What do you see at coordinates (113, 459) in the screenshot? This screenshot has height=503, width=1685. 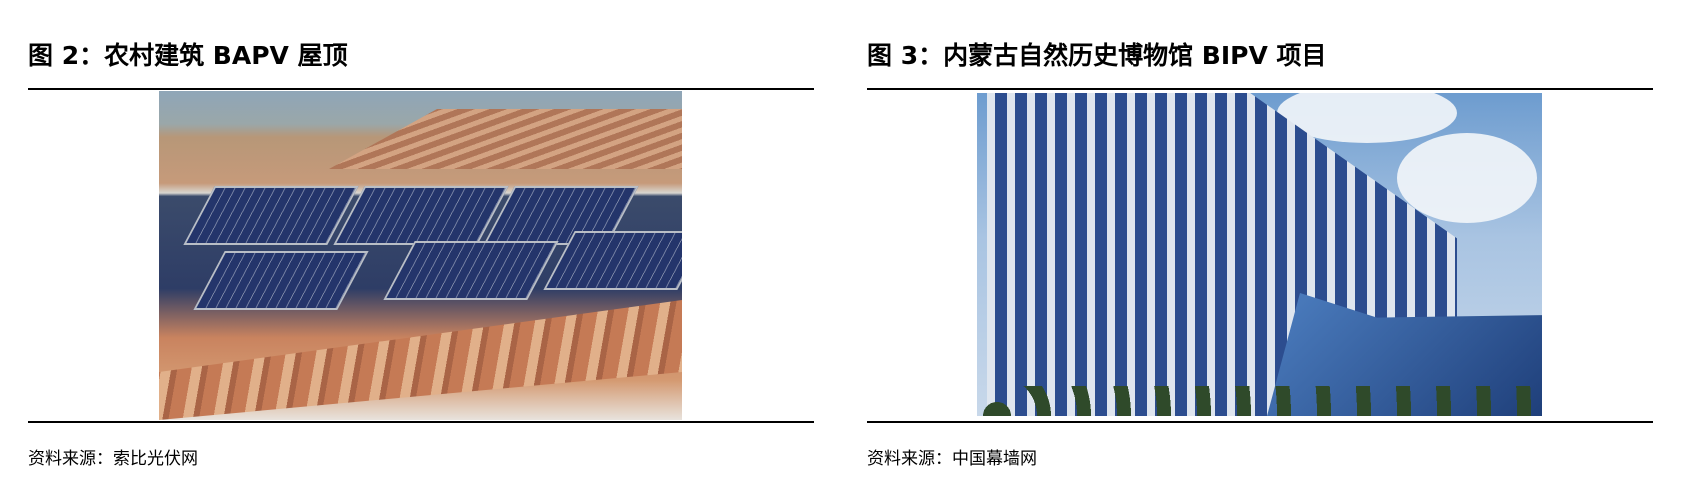 I see `figure-source: 资料来源：索比光伏网` at bounding box center [113, 459].